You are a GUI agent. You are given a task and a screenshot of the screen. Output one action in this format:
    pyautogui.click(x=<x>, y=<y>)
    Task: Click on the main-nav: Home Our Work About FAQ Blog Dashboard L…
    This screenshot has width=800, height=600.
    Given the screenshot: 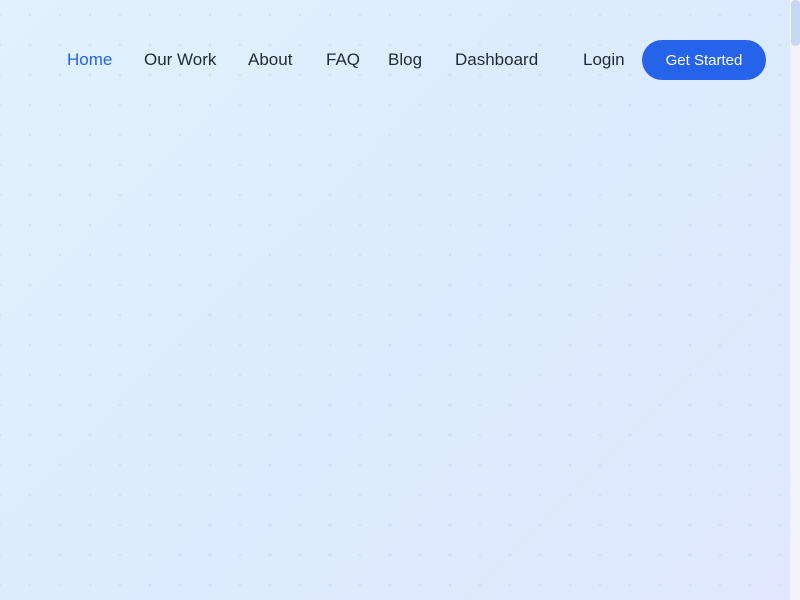 What is the action you would take?
    pyautogui.click(x=395, y=60)
    